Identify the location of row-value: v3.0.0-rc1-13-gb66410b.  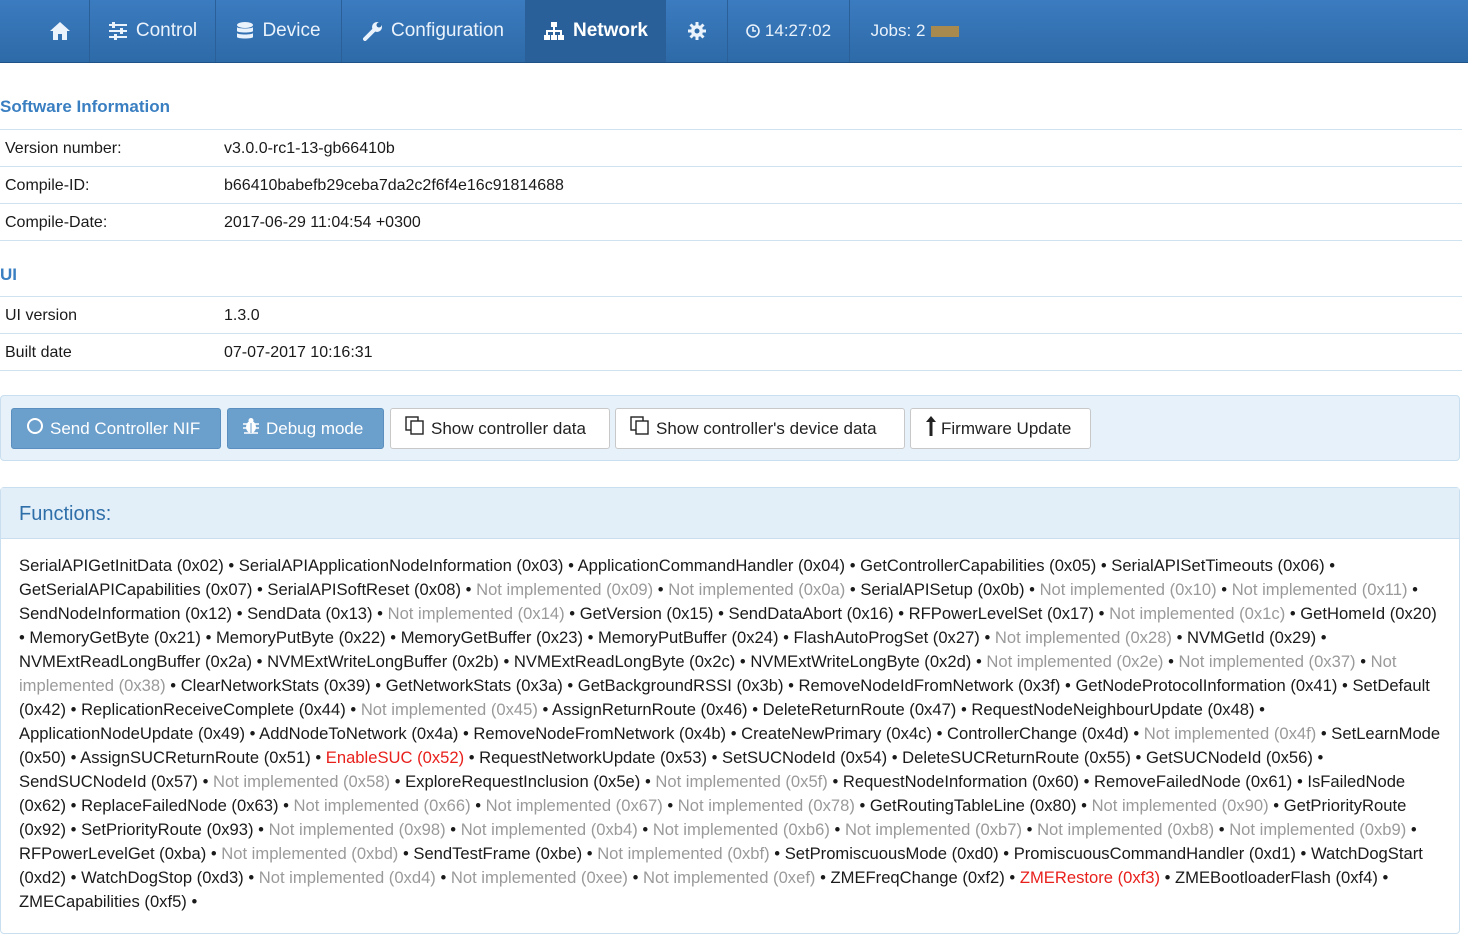
(309, 148).